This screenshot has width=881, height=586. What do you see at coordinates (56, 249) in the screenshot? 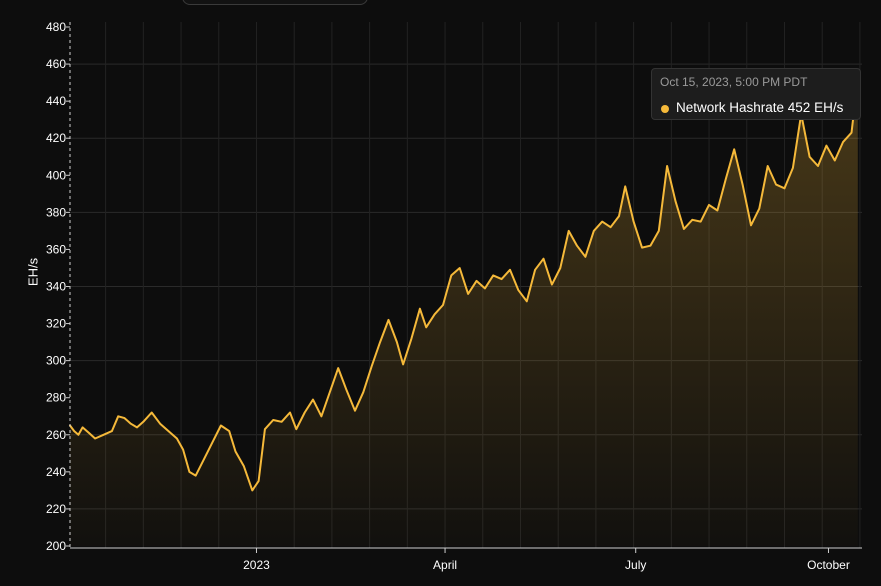
I see `ytick-label: 360` at bounding box center [56, 249].